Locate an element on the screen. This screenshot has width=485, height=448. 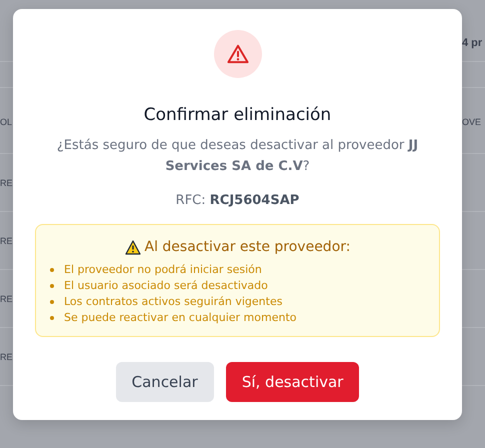
rfc-label: RFC: is located at coordinates (191, 200).